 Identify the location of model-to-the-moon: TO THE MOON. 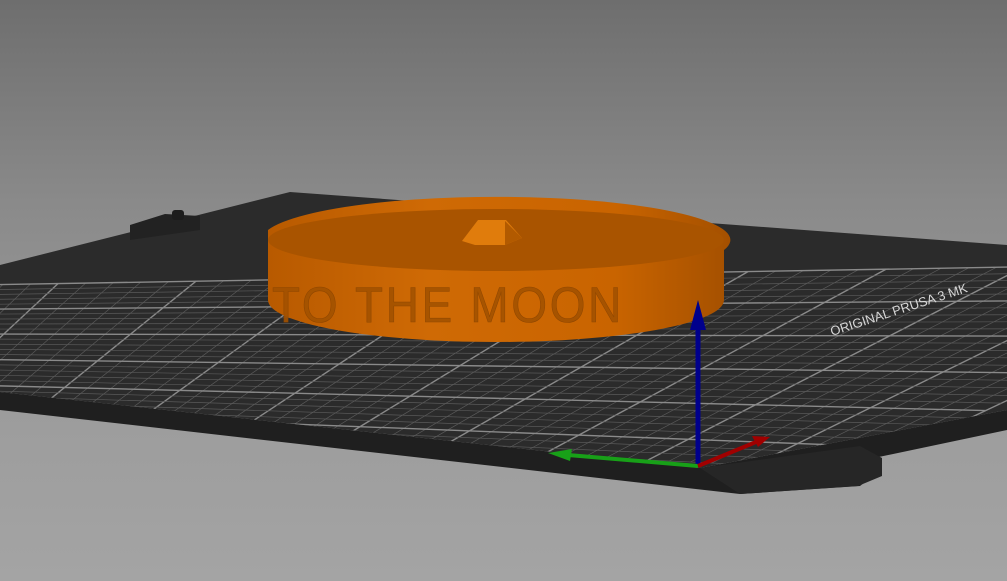
(499, 269).